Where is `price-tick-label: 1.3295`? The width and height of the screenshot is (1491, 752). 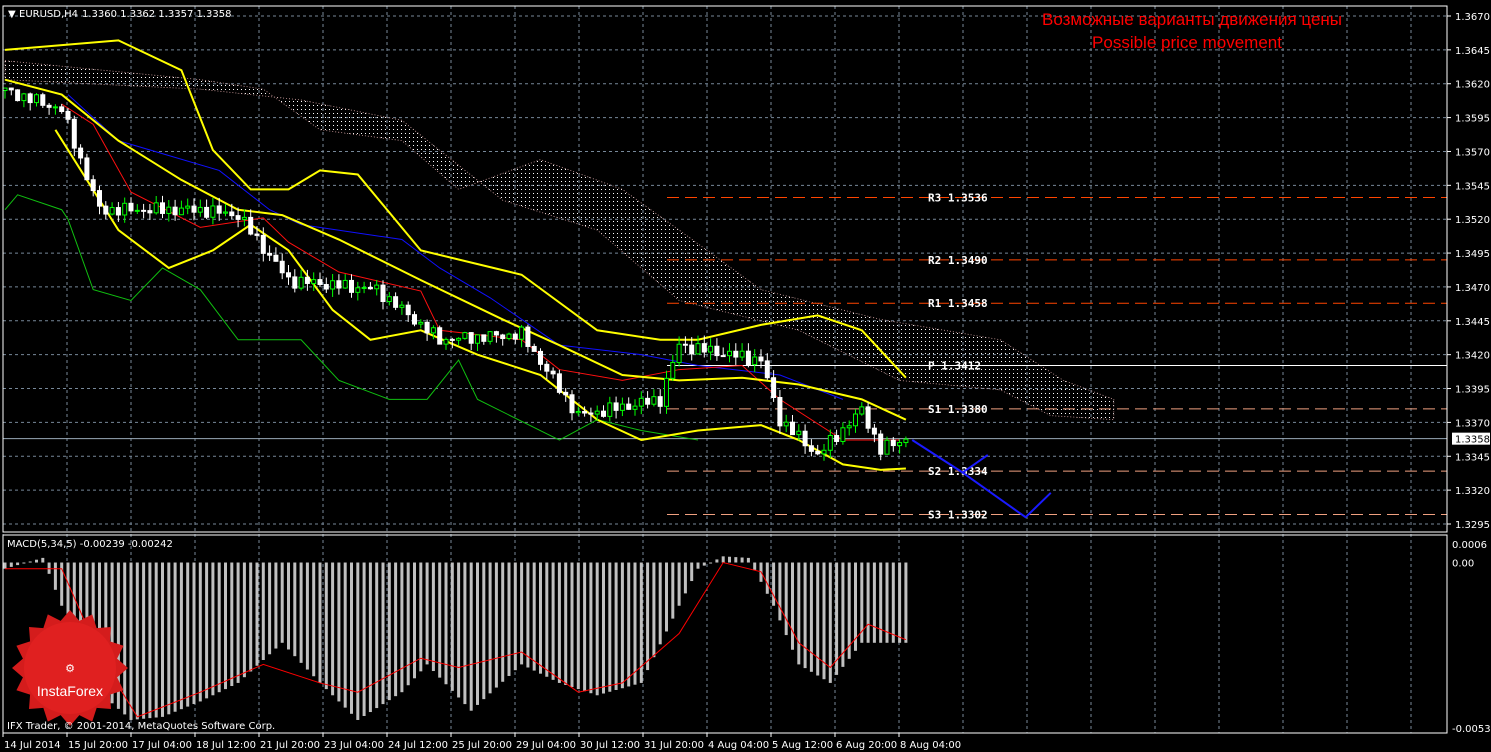
price-tick-label: 1.3295 is located at coordinates (1472, 525).